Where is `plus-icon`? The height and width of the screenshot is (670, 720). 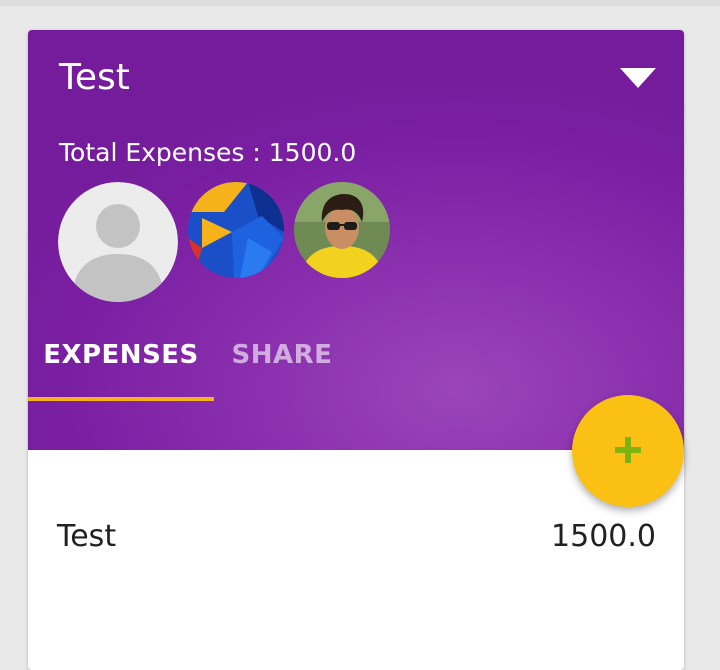 plus-icon is located at coordinates (628, 450).